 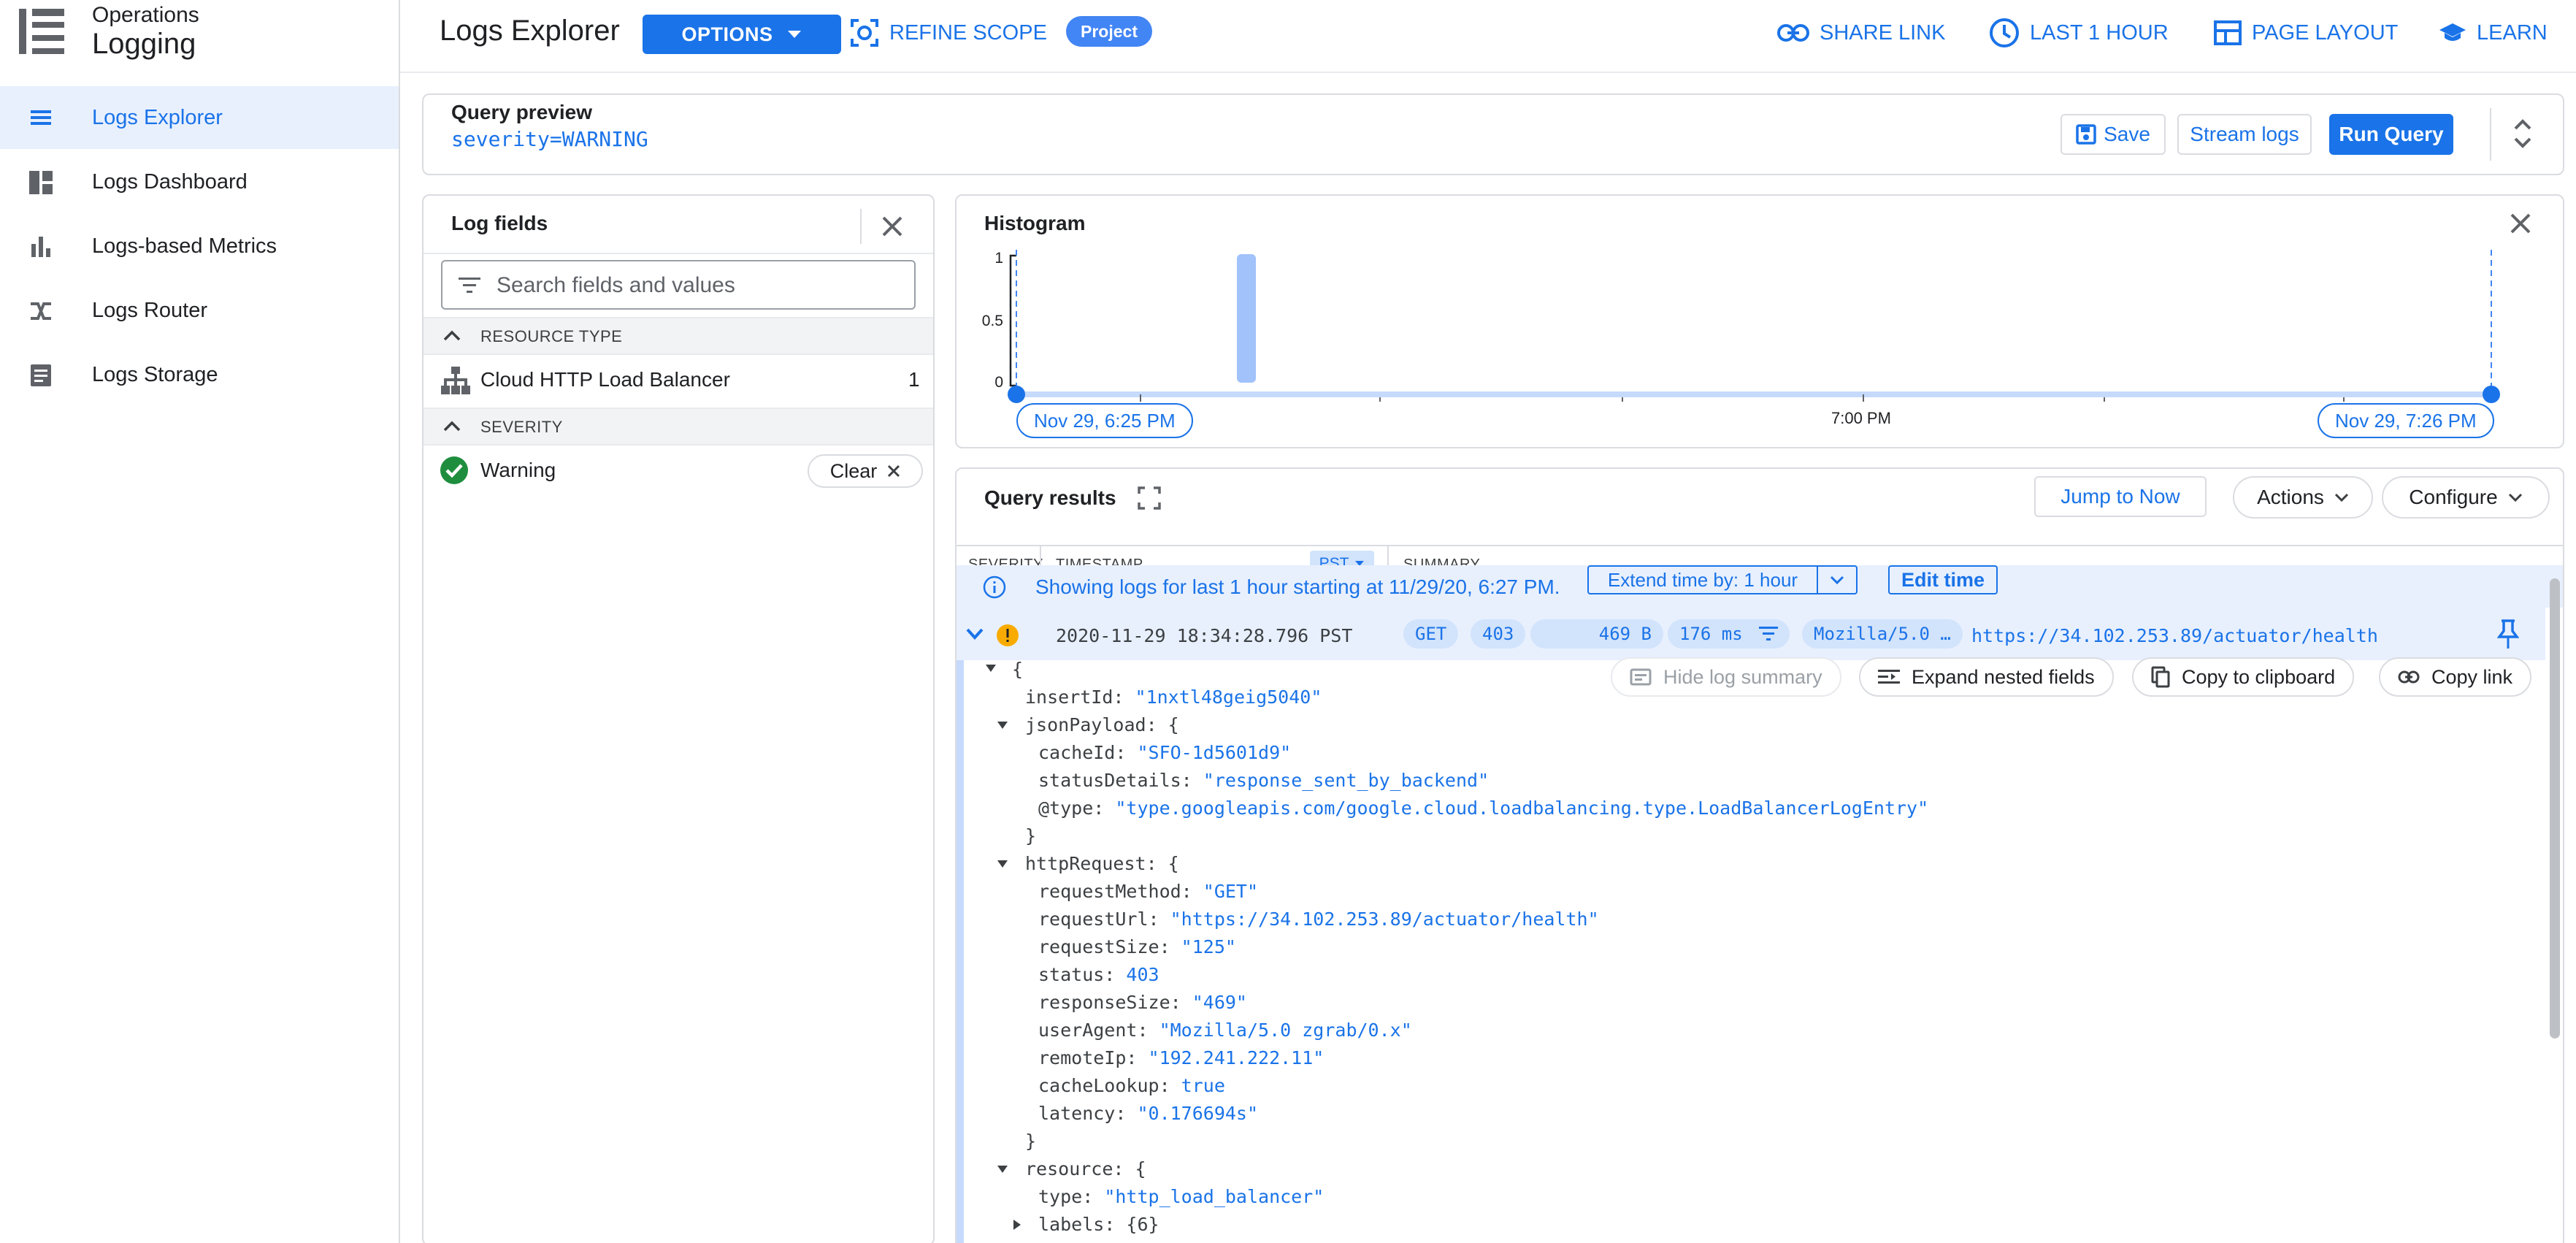 I want to click on scope-icon, so click(x=864, y=32).